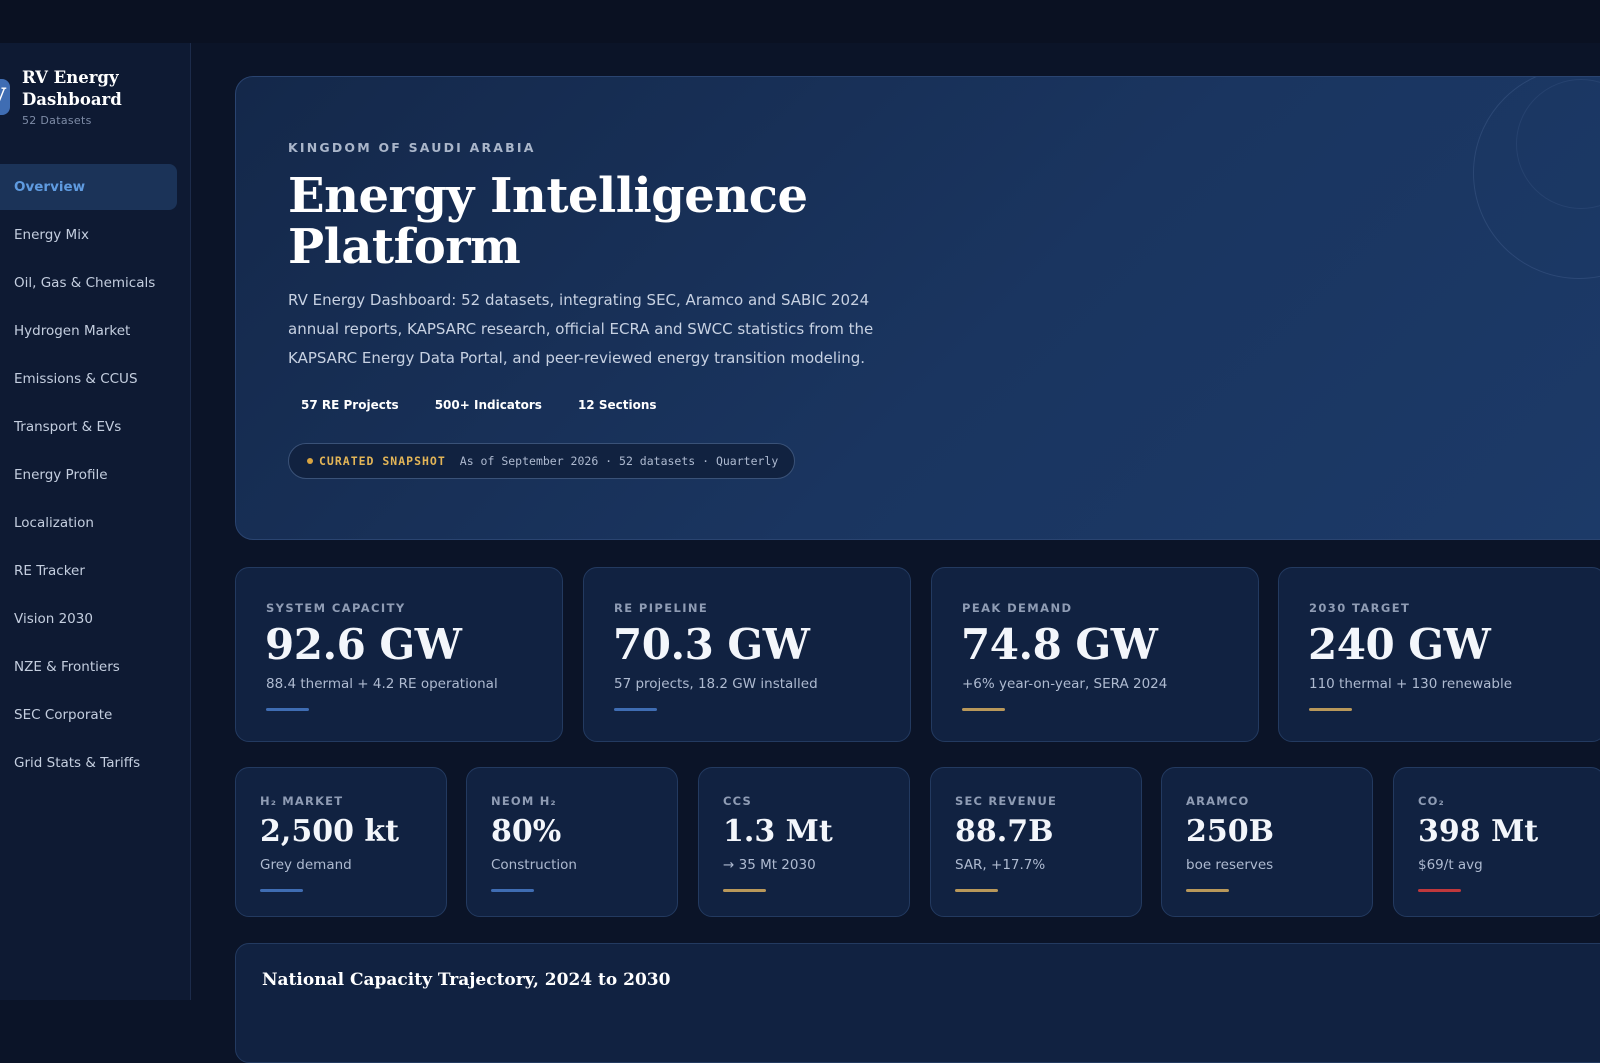  What do you see at coordinates (88, 331) in the screenshot?
I see `sidebar-item-hydrogen-market: Hydrogen Market` at bounding box center [88, 331].